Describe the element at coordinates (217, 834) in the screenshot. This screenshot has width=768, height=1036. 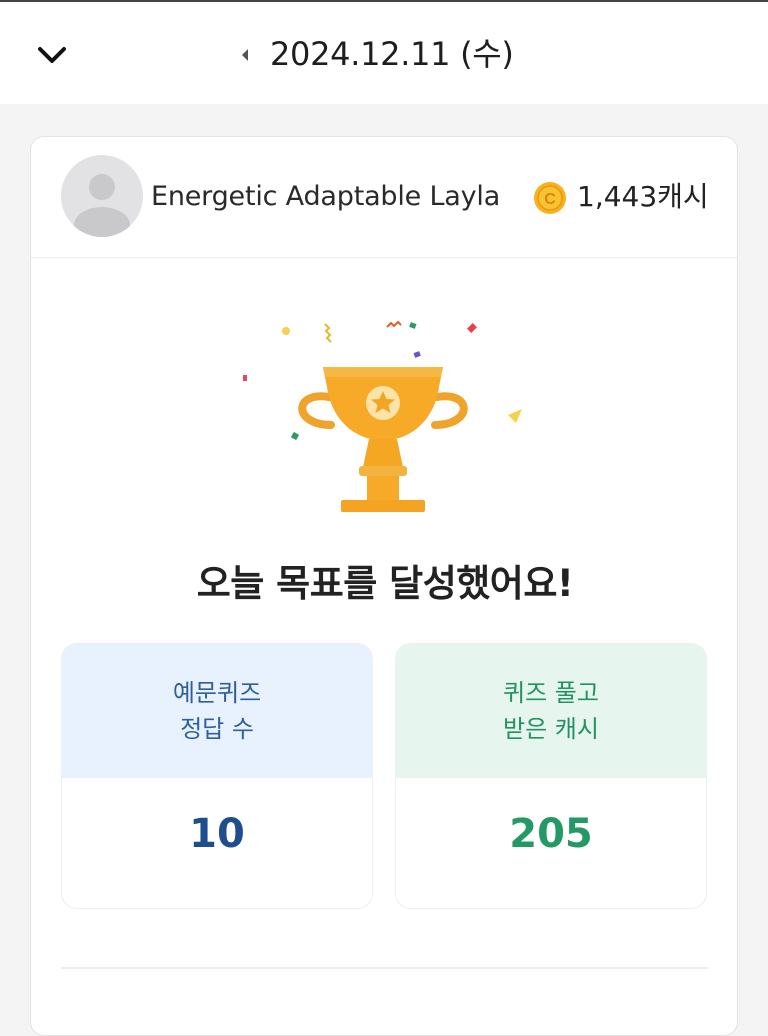
I see `correct-answers-value: 10` at that location.